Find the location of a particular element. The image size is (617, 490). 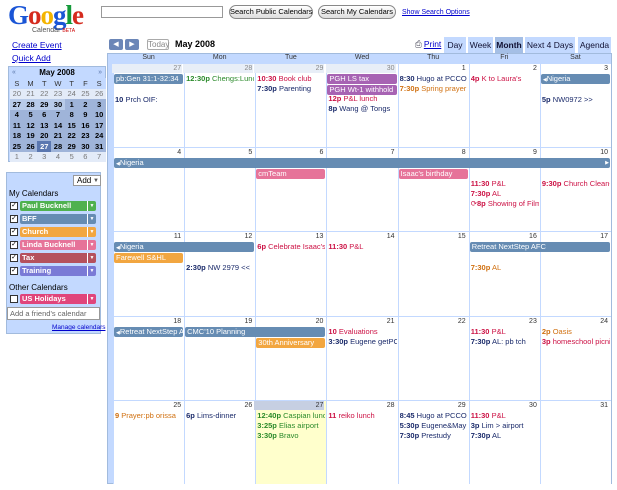

timed-event: 8p Wang @ Tongs is located at coordinates (362, 108).